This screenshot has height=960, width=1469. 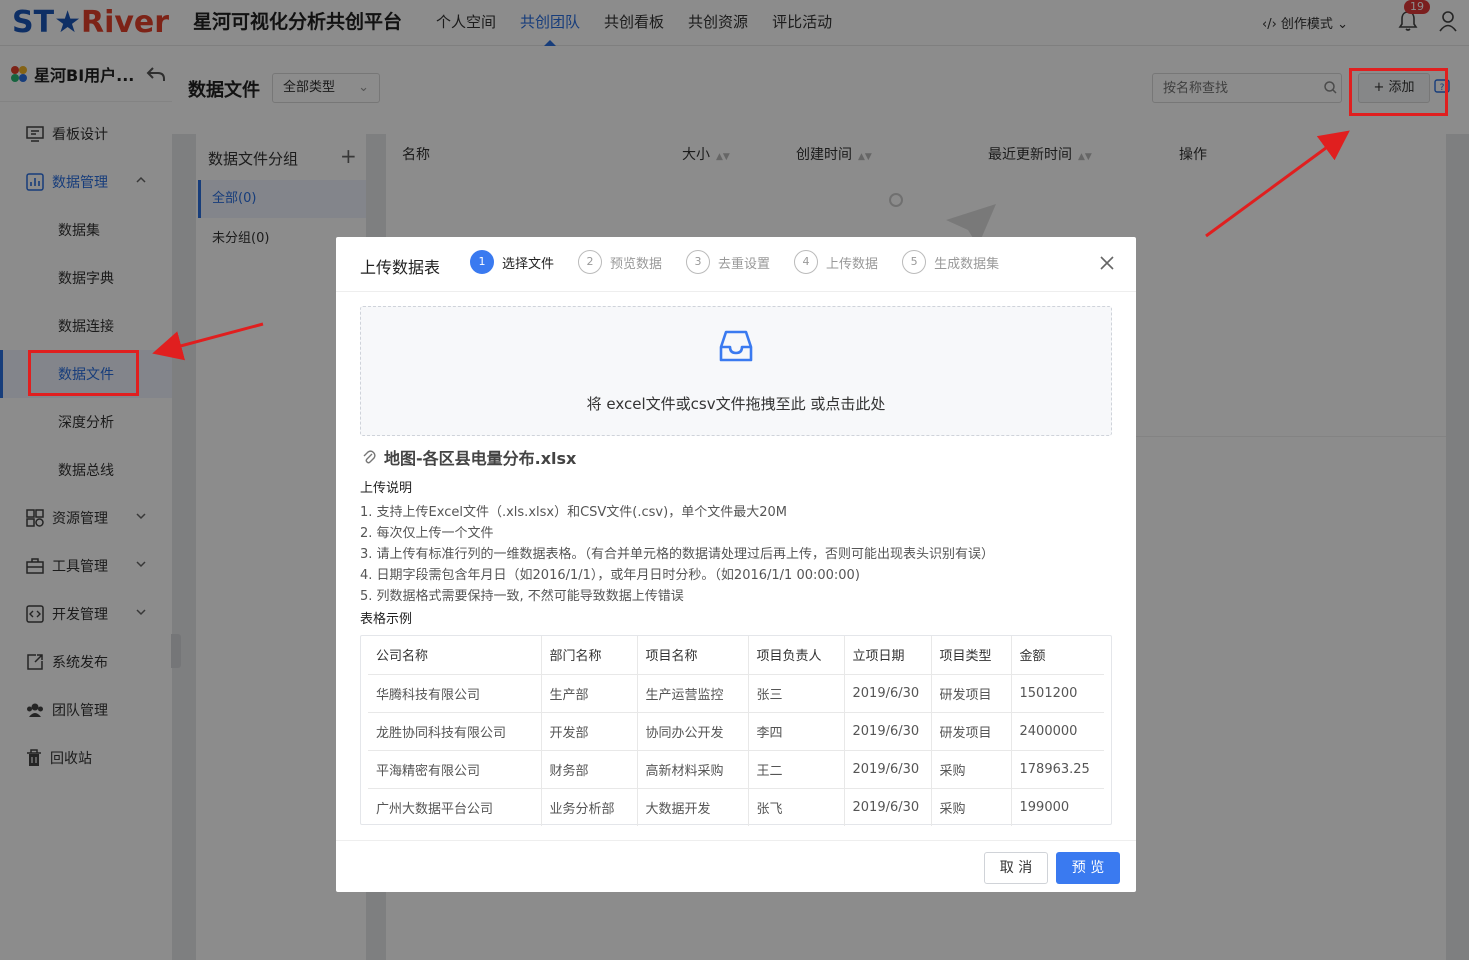 I want to click on dropzone-text: 将 excel文件或csv文件拖拽至此 或点击此处, so click(x=736, y=404).